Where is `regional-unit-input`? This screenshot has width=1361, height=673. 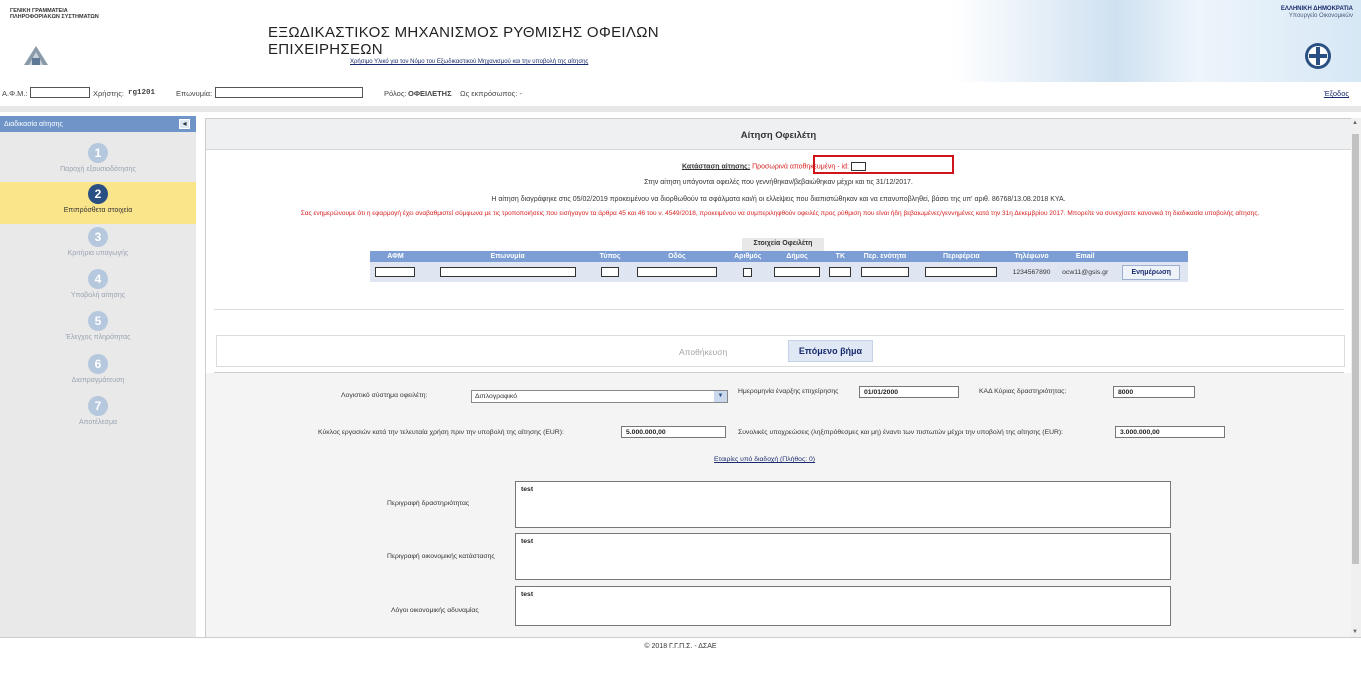 regional-unit-input is located at coordinates (884, 272).